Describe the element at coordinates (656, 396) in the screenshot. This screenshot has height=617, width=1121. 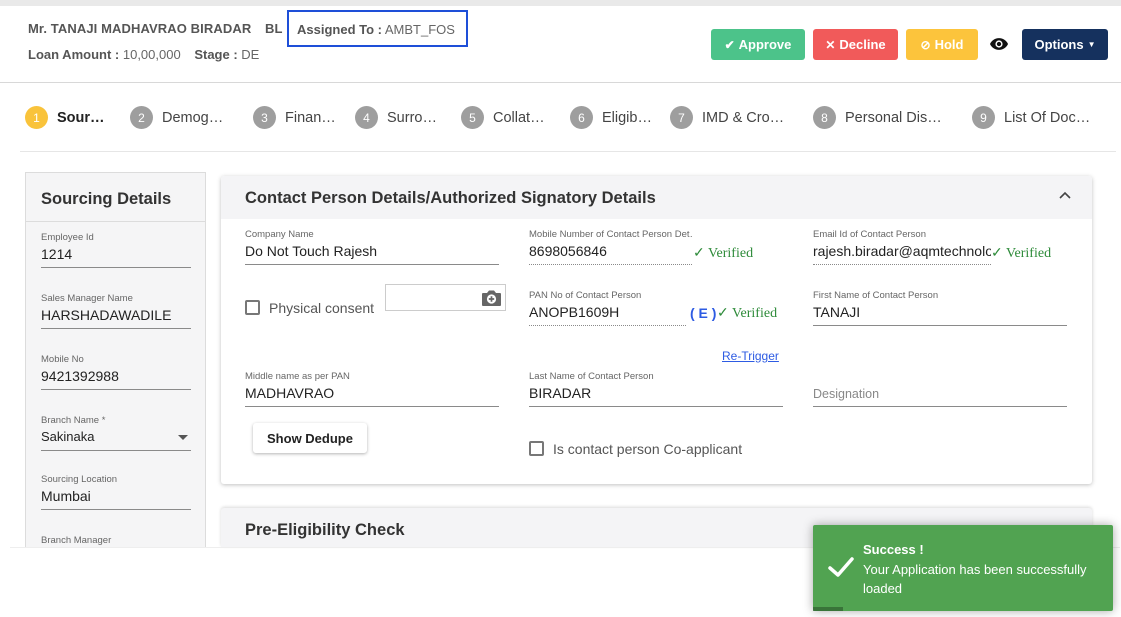
I see `field-value: BIRADAR` at that location.